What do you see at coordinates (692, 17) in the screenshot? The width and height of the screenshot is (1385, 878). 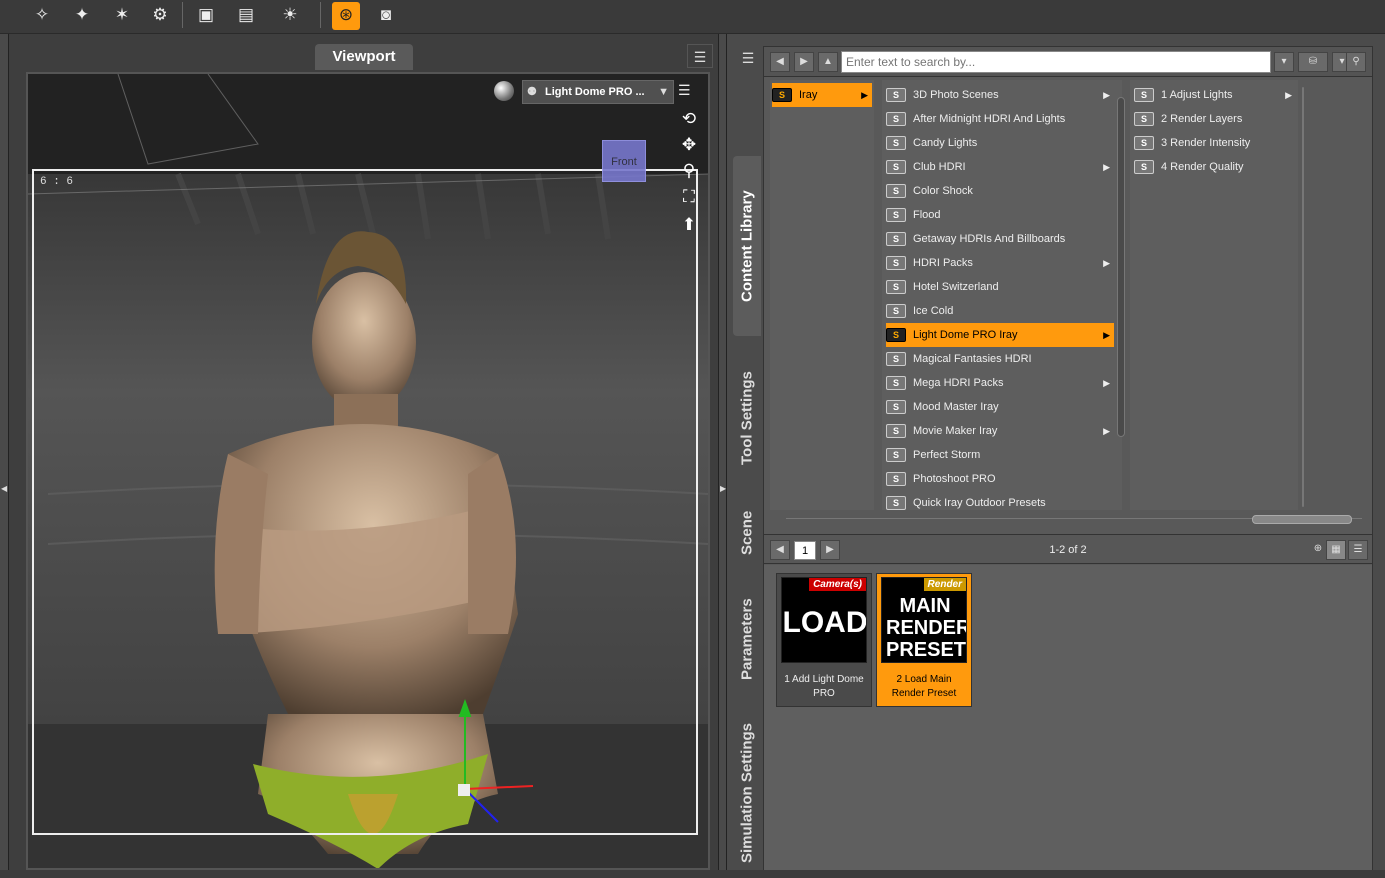 I see `main-toolbar: ✧ ✦ ✶ ⚙ ▣ ▤ ☀ ⊛ ◙` at bounding box center [692, 17].